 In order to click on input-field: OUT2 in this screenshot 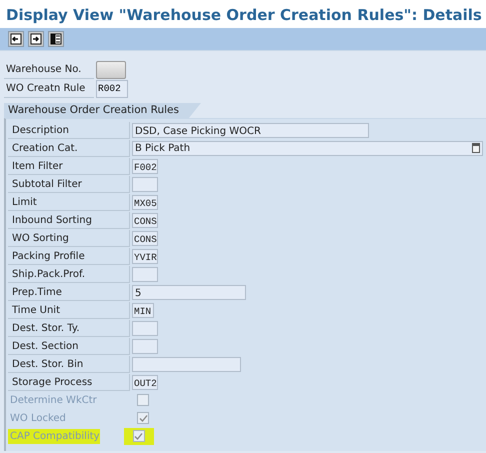, I will do `click(145, 382)`.